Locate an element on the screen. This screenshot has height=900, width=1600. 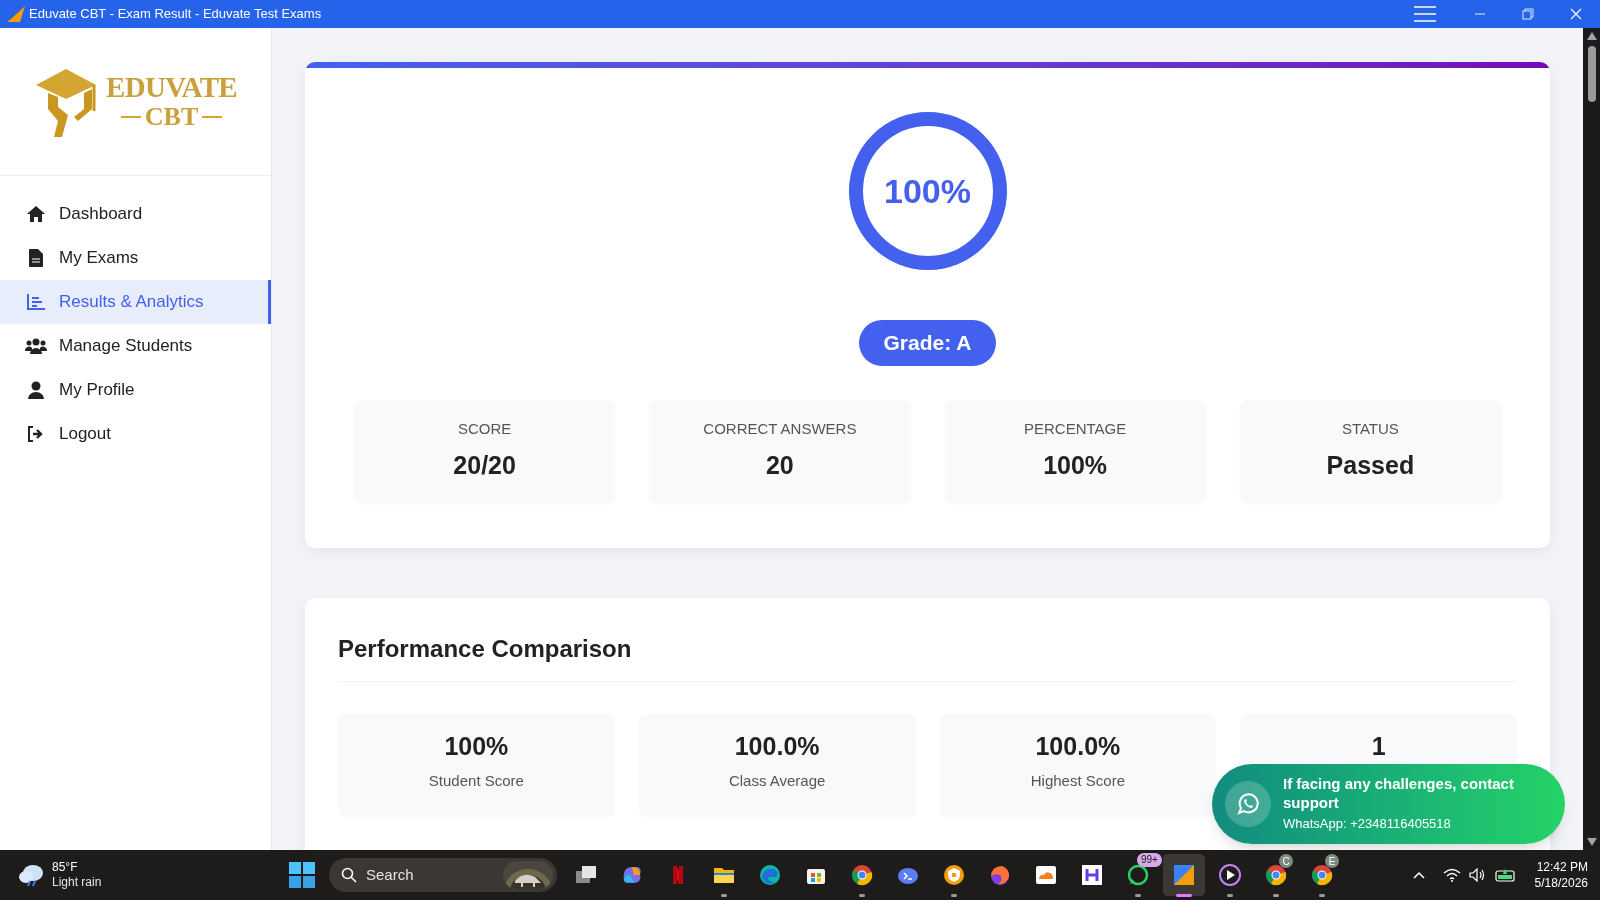
stat-label: PERCENTAGE is located at coordinates (1075, 429).